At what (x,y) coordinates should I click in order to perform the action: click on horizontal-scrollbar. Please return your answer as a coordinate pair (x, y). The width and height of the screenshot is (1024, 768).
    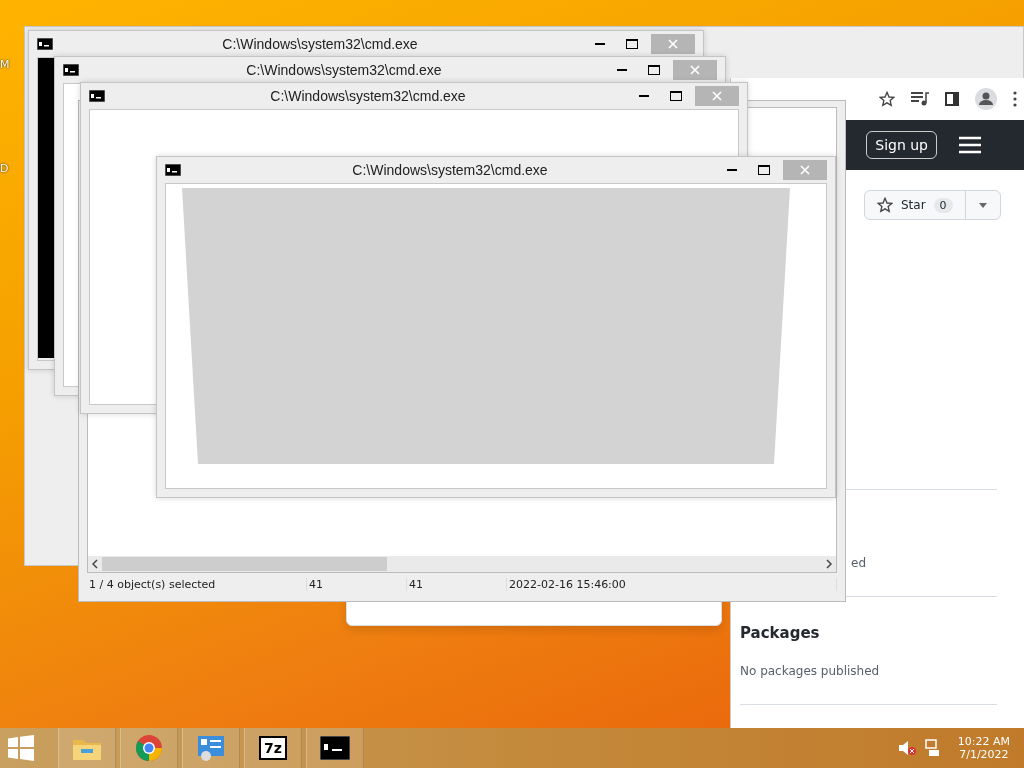
    Looking at the image, I should click on (462, 564).